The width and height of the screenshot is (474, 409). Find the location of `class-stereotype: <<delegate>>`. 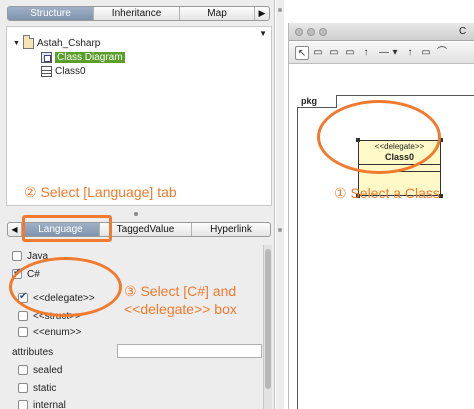

class-stereotype: <<delegate>> is located at coordinates (399, 146).